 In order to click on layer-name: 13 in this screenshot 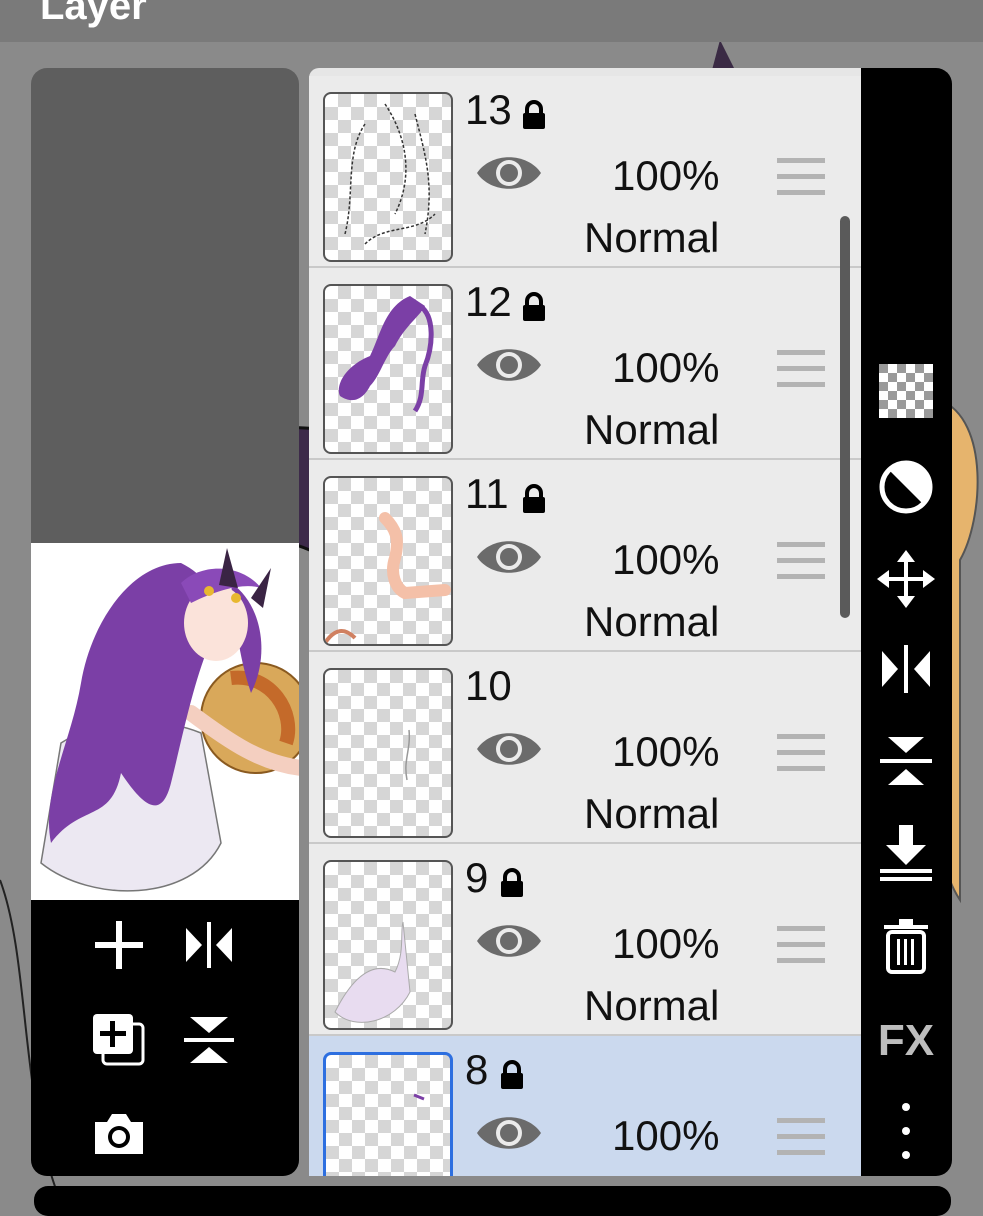, I will do `click(488, 109)`.